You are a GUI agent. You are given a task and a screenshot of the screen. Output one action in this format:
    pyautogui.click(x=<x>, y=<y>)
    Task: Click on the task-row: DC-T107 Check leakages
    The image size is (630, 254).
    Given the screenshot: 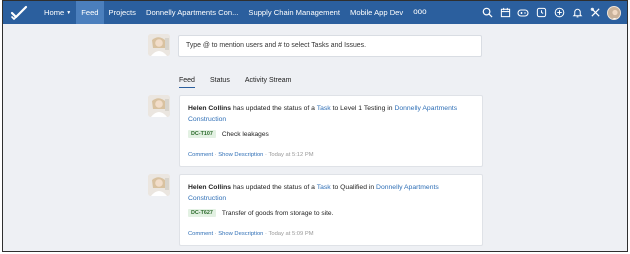 What is the action you would take?
    pyautogui.click(x=228, y=134)
    